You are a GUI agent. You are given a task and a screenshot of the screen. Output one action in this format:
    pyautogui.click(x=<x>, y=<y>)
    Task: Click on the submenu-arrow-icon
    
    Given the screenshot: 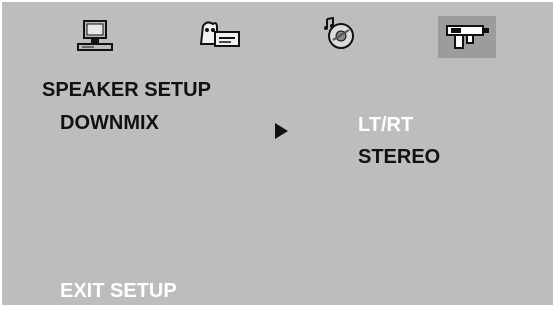 What is the action you would take?
    pyautogui.click(x=281, y=131)
    